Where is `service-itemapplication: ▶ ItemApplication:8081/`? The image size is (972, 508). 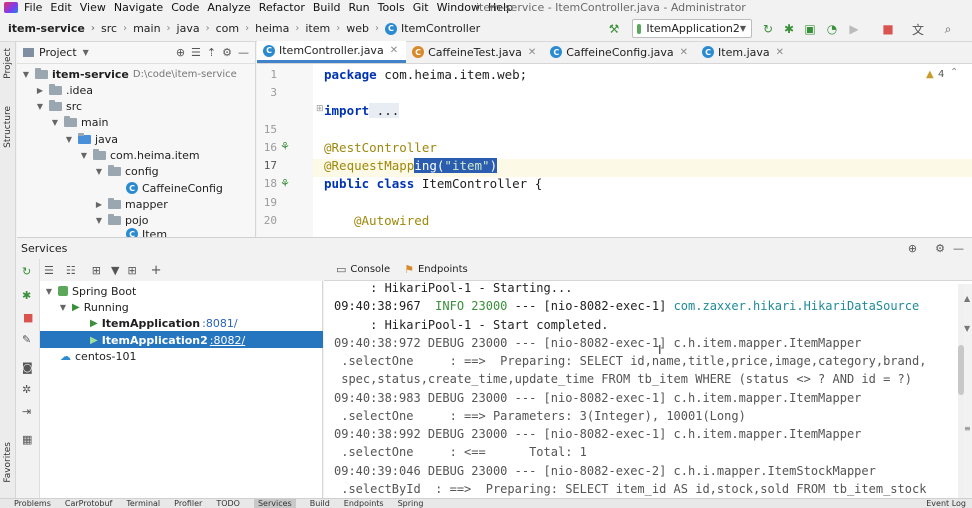
service-itemapplication: ▶ ItemApplication:8081/ is located at coordinates (164, 323).